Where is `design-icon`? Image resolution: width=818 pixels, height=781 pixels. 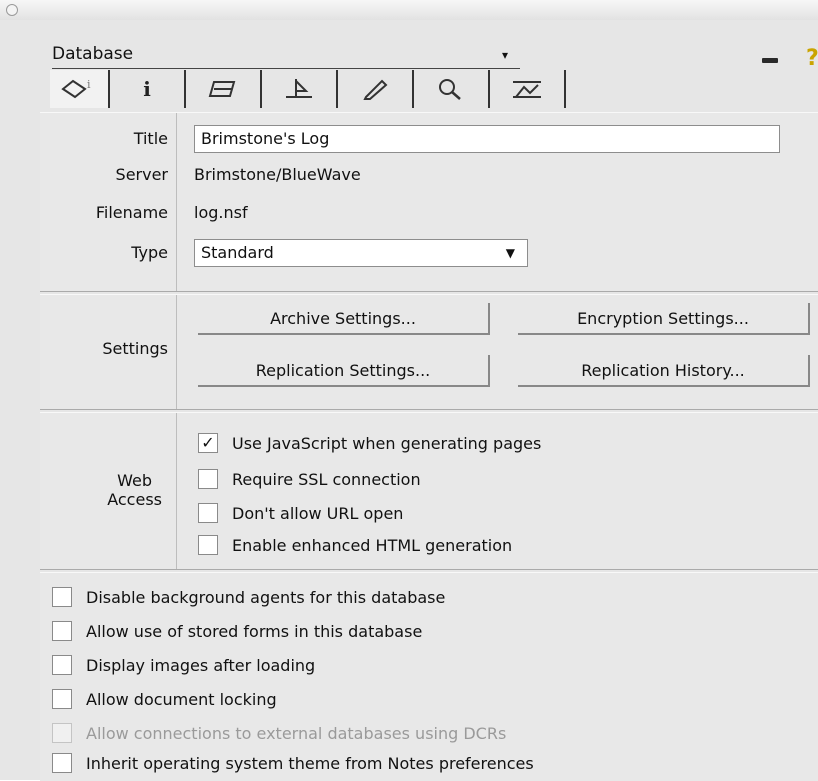 design-icon is located at coordinates (299, 88).